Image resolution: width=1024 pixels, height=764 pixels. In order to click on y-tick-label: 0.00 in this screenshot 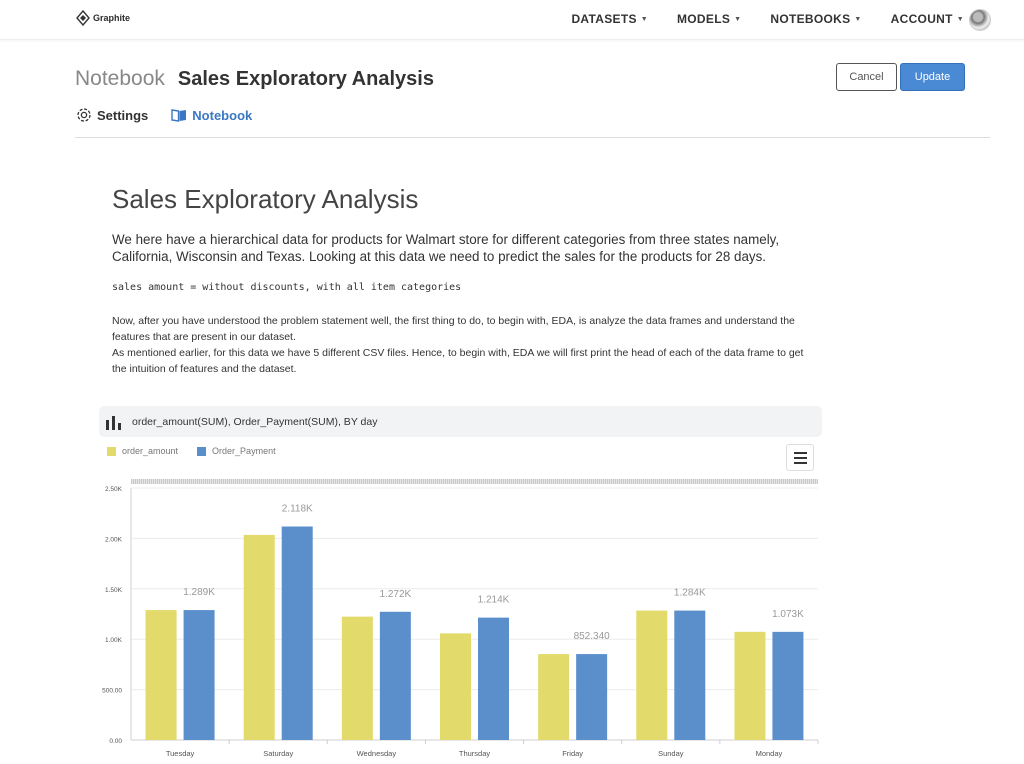, I will do `click(115, 741)`.